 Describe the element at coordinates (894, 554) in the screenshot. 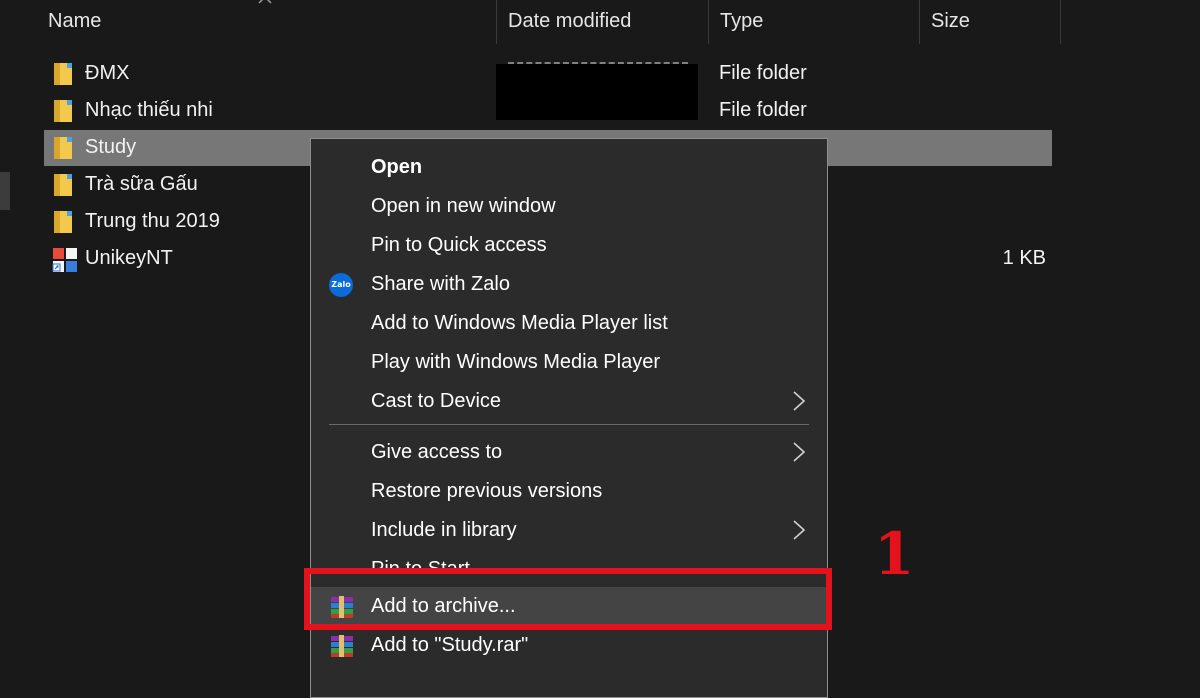

I see `annotation-step-number: 1` at that location.